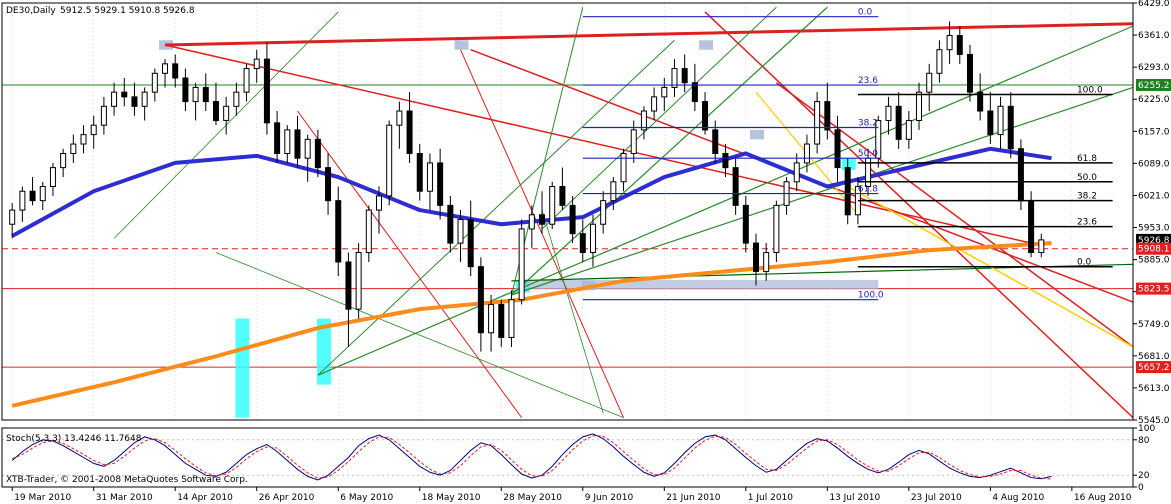  Describe the element at coordinates (42, 498) in the screenshot. I see `x-tick-label: 19 Mar 2010` at that location.